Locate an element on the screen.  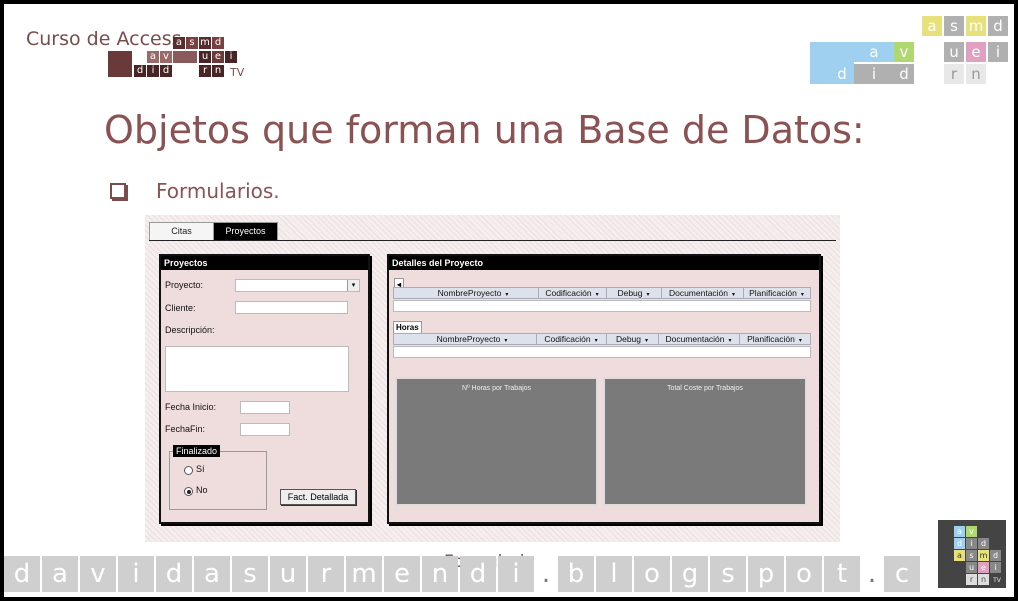
fecha-inicio-label: Fecha Inicio: is located at coordinates (191, 407).